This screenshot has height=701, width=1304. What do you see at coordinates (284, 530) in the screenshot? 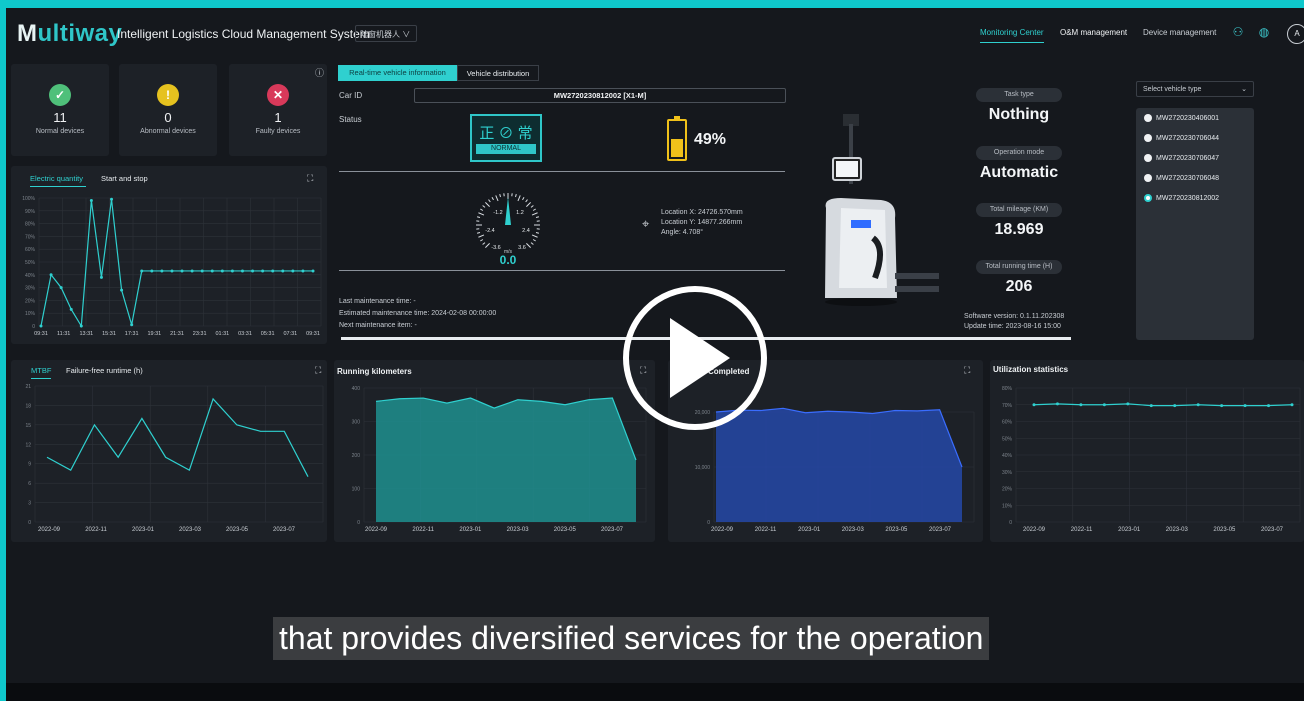
I see `x-tick-label: 2023-07` at bounding box center [284, 530].